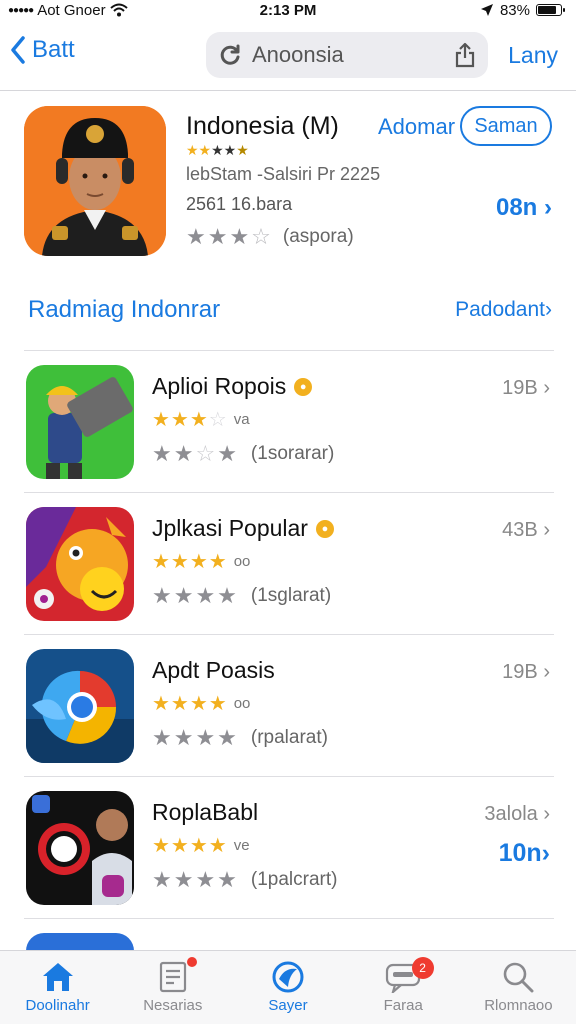 The width and height of the screenshot is (576, 1024). What do you see at coordinates (403, 987) in the screenshot?
I see `tab-chat: 2 Faraa` at bounding box center [403, 987].